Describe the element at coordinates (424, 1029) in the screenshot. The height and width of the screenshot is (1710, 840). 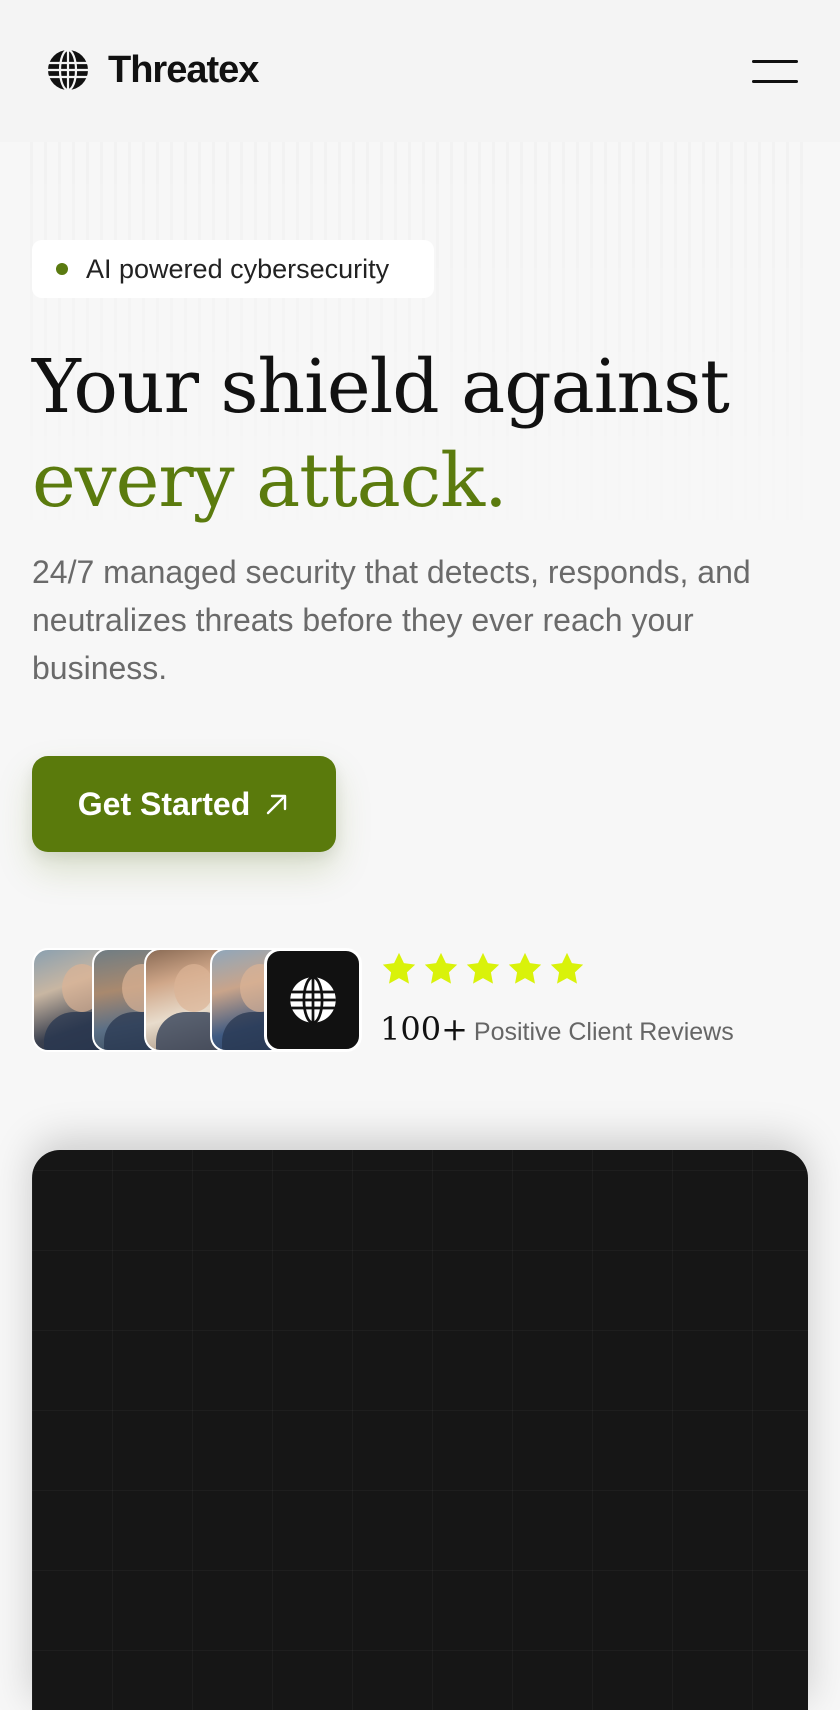
I see `reviews-count: 100+` at that location.